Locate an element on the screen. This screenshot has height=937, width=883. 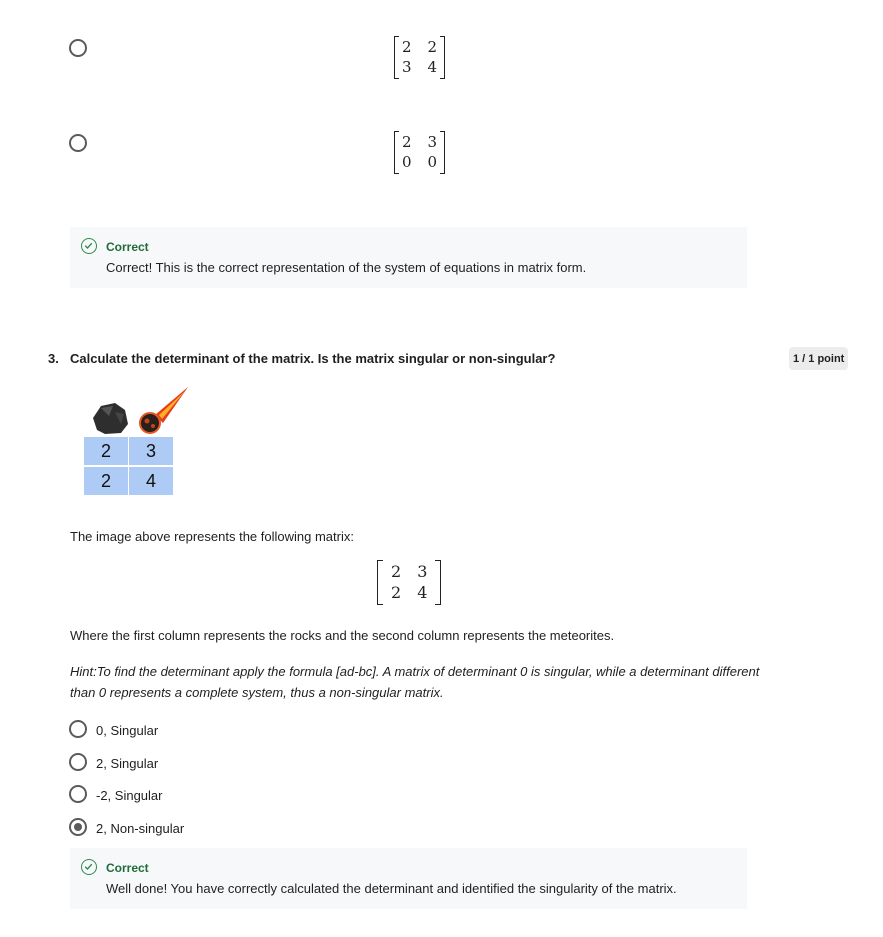
radio-option-4-selected is located at coordinates (78, 827).